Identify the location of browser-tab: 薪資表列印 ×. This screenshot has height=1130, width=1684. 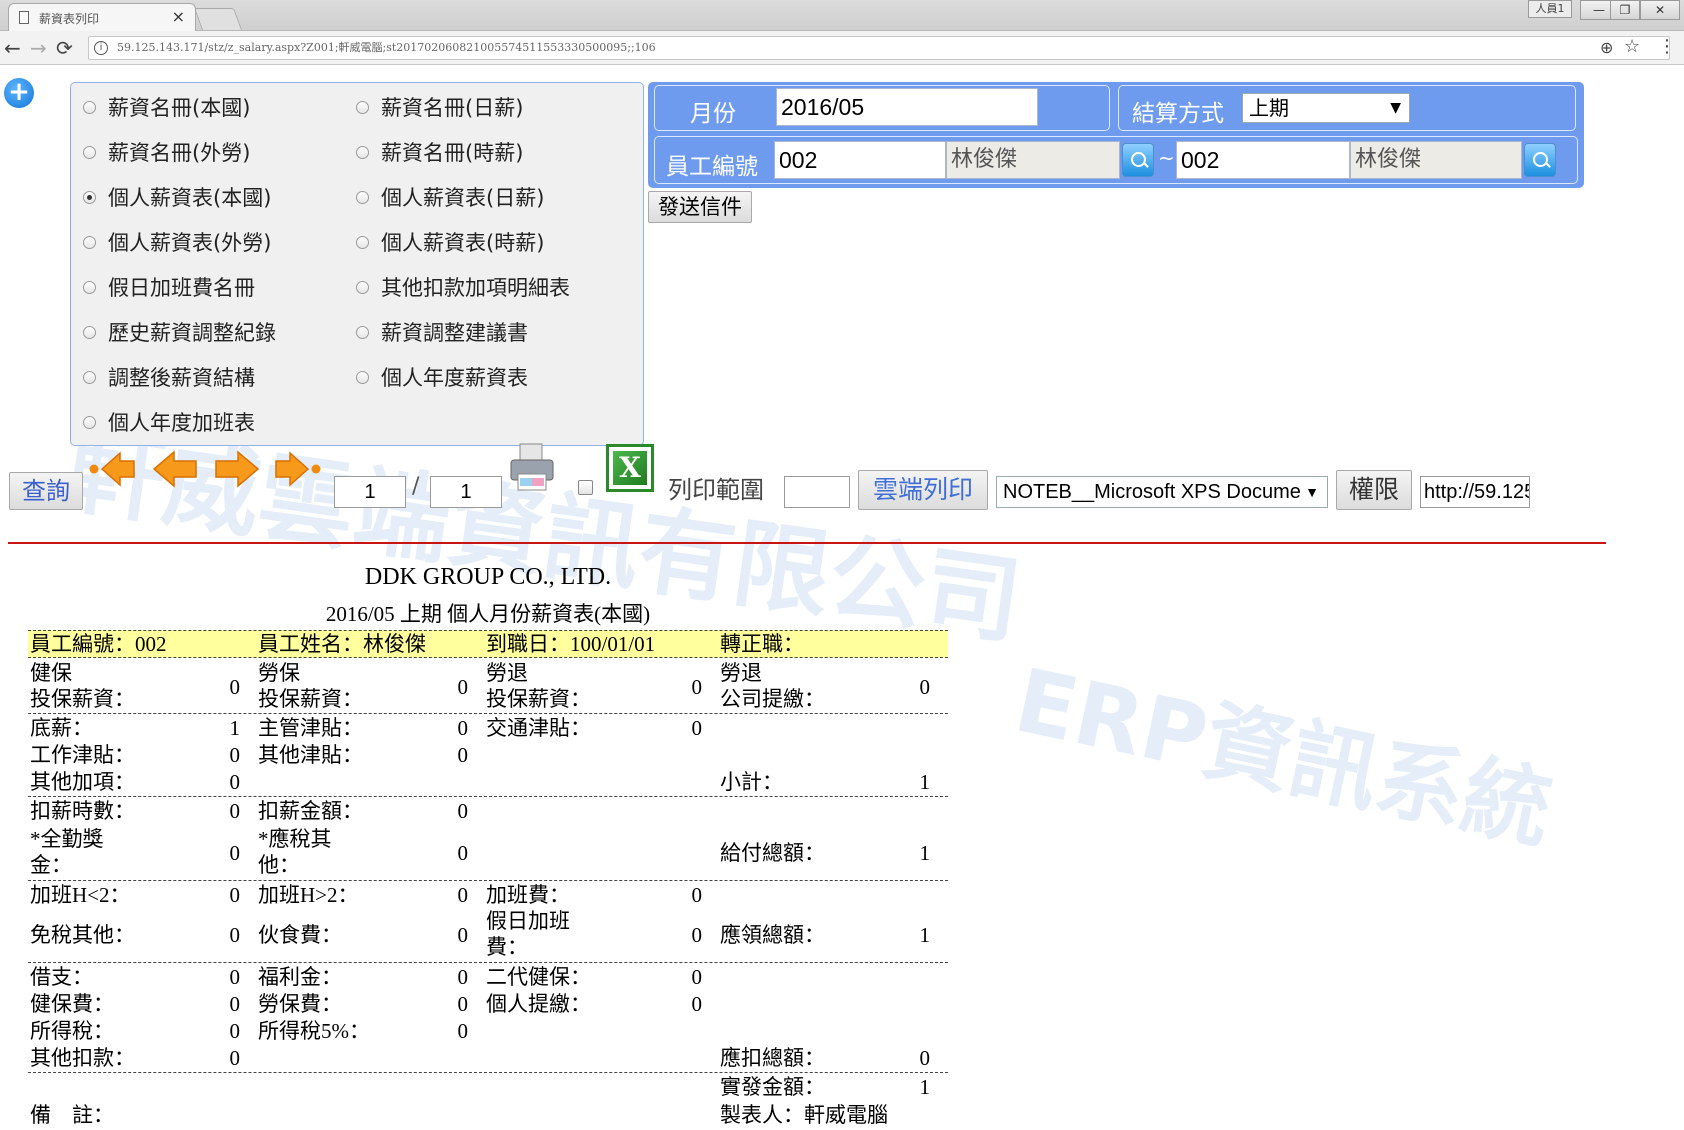
(102, 17).